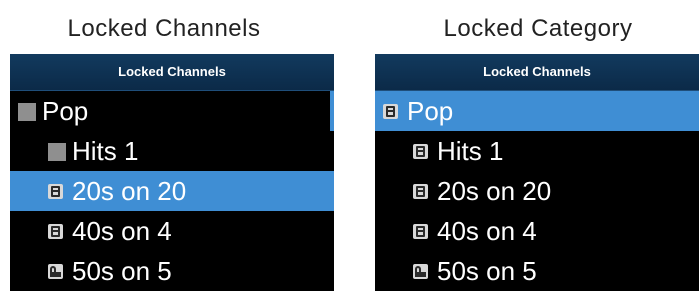 The height and width of the screenshot is (291, 699). Describe the element at coordinates (105, 151) in the screenshot. I see `left-list-item-hits-1-label: Hits 1` at that location.